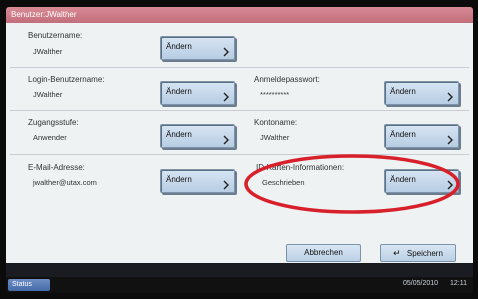 This screenshot has height=299, width=478. What do you see at coordinates (179, 46) in the screenshot?
I see `change-username-label: Ändern` at bounding box center [179, 46].